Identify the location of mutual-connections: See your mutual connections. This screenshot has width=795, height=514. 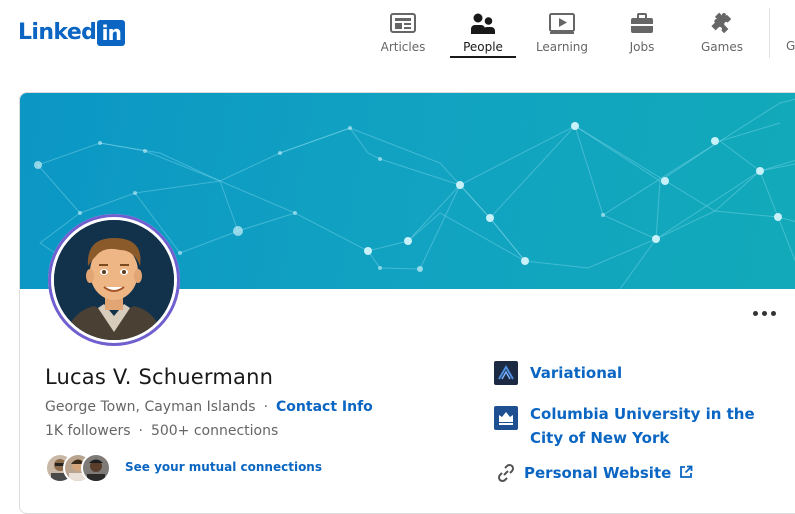
(183, 467).